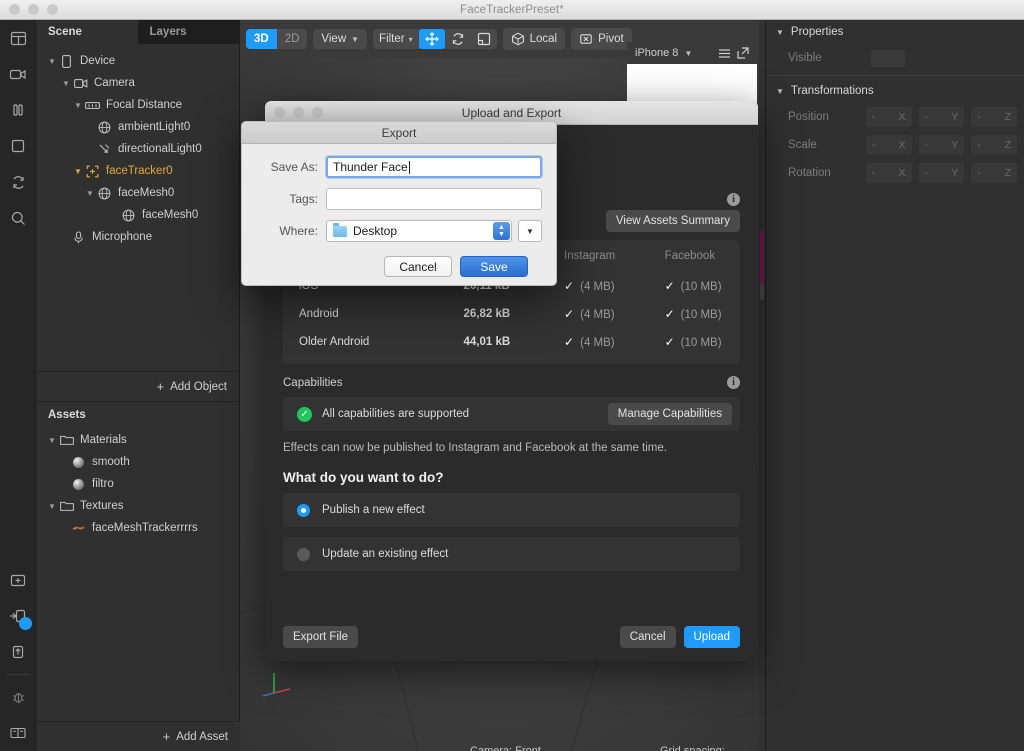 The image size is (1024, 751). What do you see at coordinates (888, 173) in the screenshot?
I see `rotation-x-field: -X` at bounding box center [888, 173].